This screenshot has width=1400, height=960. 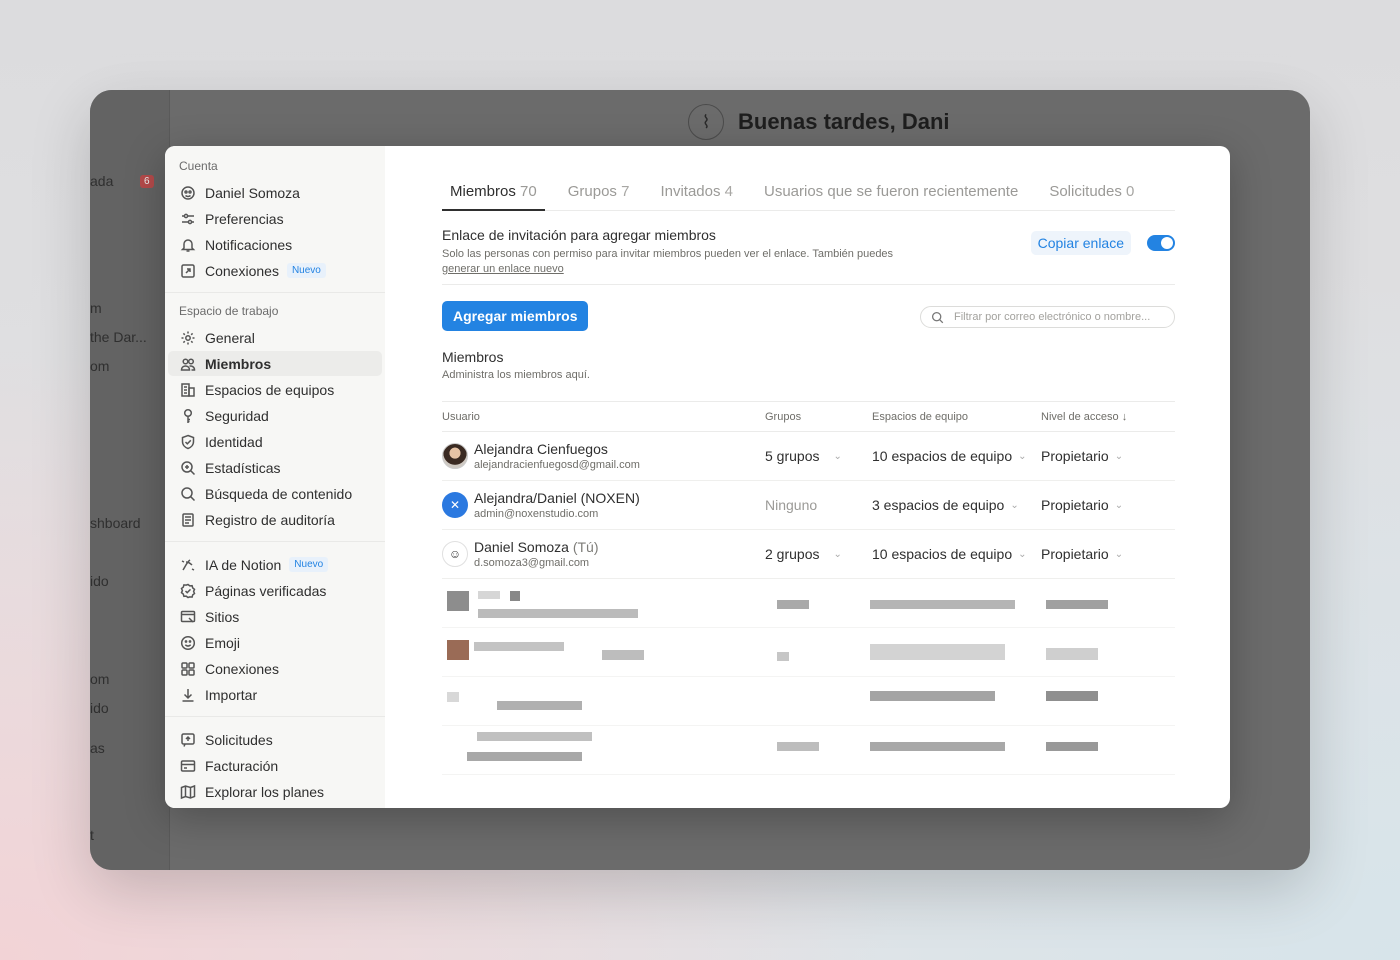 I want to click on sidebar-item-connections: Conexiones Nuevo, so click(x=275, y=270).